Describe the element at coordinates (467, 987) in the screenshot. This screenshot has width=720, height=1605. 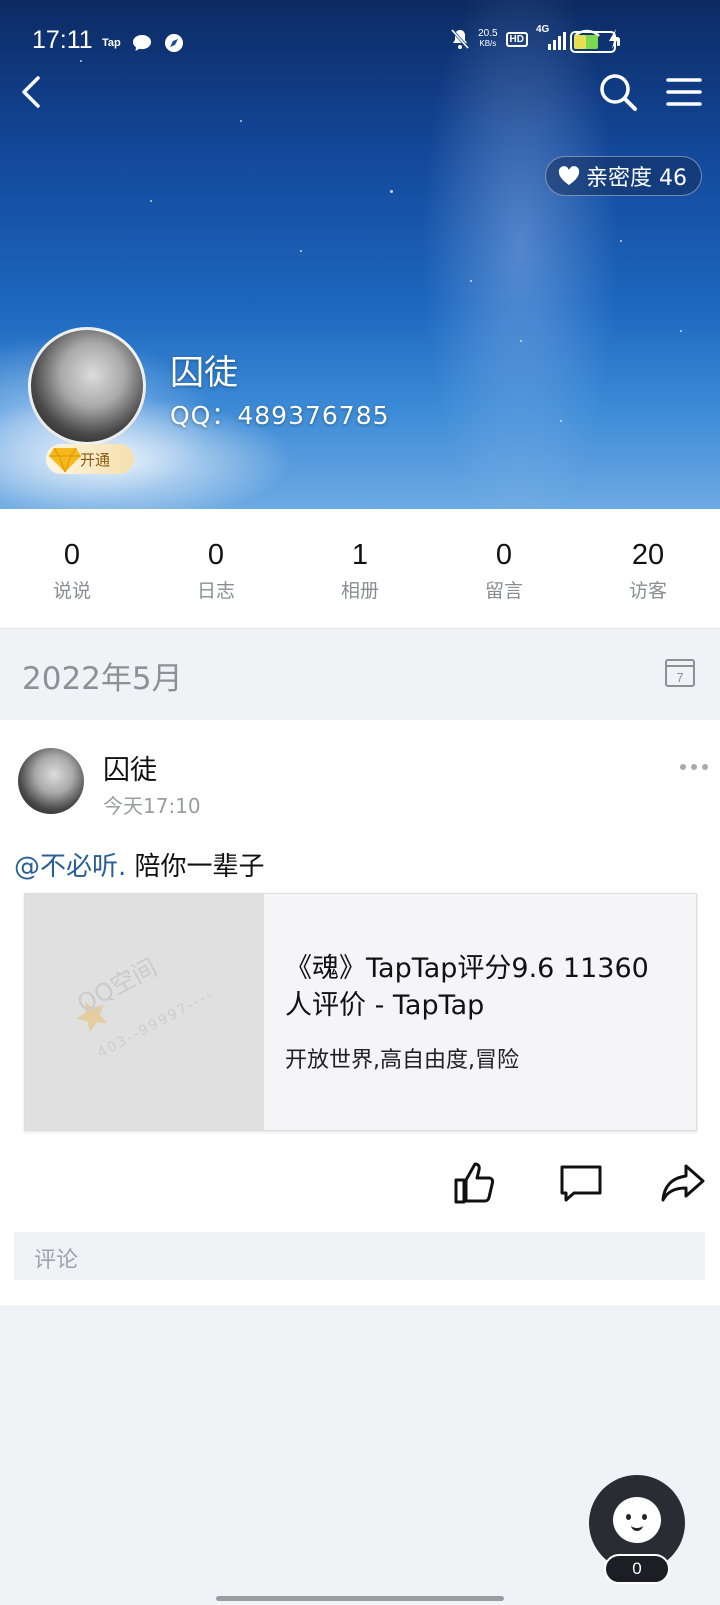
I see `link-title: 《魂》TapTap评分9.6 11360人评价 - TapTap` at that location.